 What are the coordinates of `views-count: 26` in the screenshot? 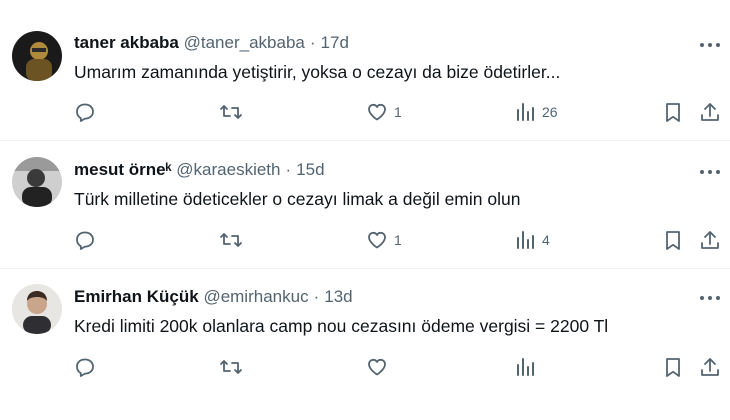 It's located at (550, 112).